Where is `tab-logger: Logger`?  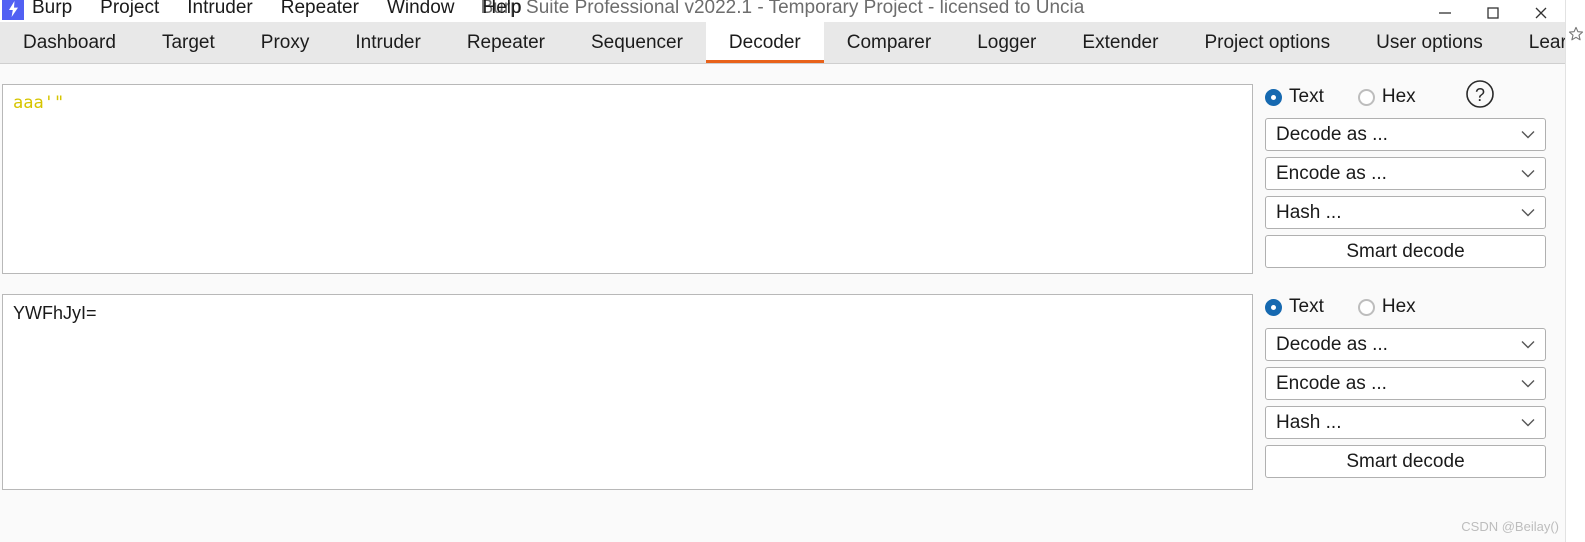
tab-logger: Logger is located at coordinates (1006, 42).